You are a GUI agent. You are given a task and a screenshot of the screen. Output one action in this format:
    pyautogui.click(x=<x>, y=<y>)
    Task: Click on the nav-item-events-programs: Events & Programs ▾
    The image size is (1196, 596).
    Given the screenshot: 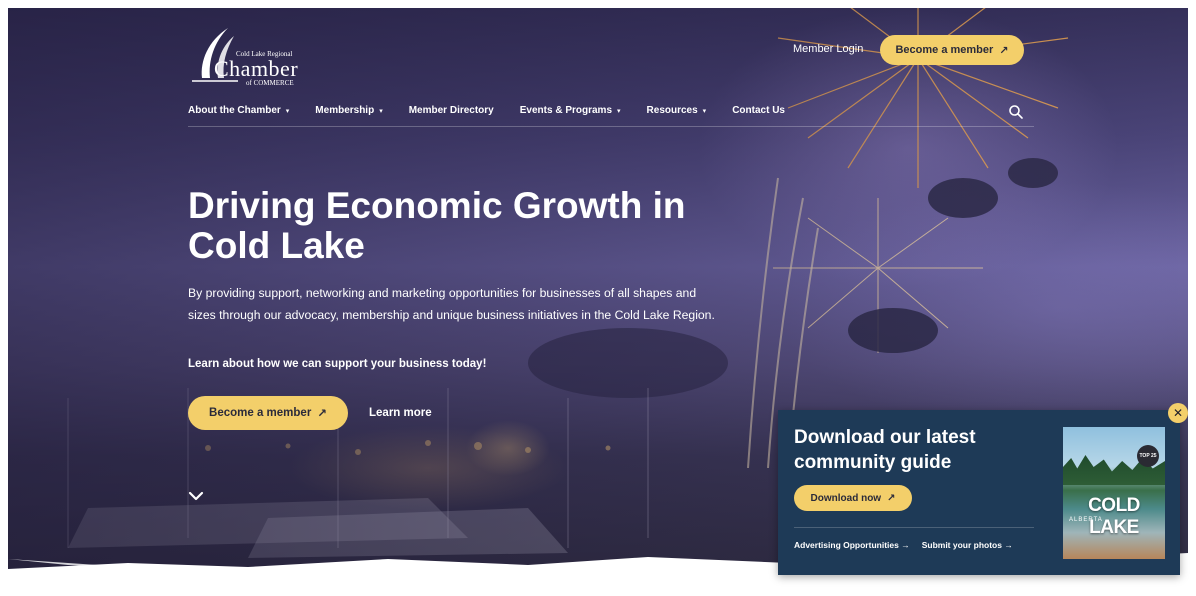 What is the action you would take?
    pyautogui.click(x=570, y=110)
    